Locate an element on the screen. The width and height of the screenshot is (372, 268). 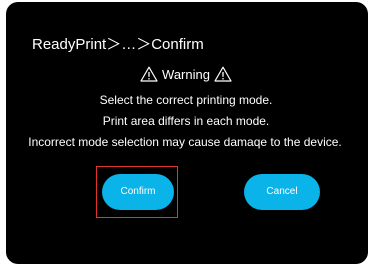
cancel-button: Cancel is located at coordinates (282, 192).